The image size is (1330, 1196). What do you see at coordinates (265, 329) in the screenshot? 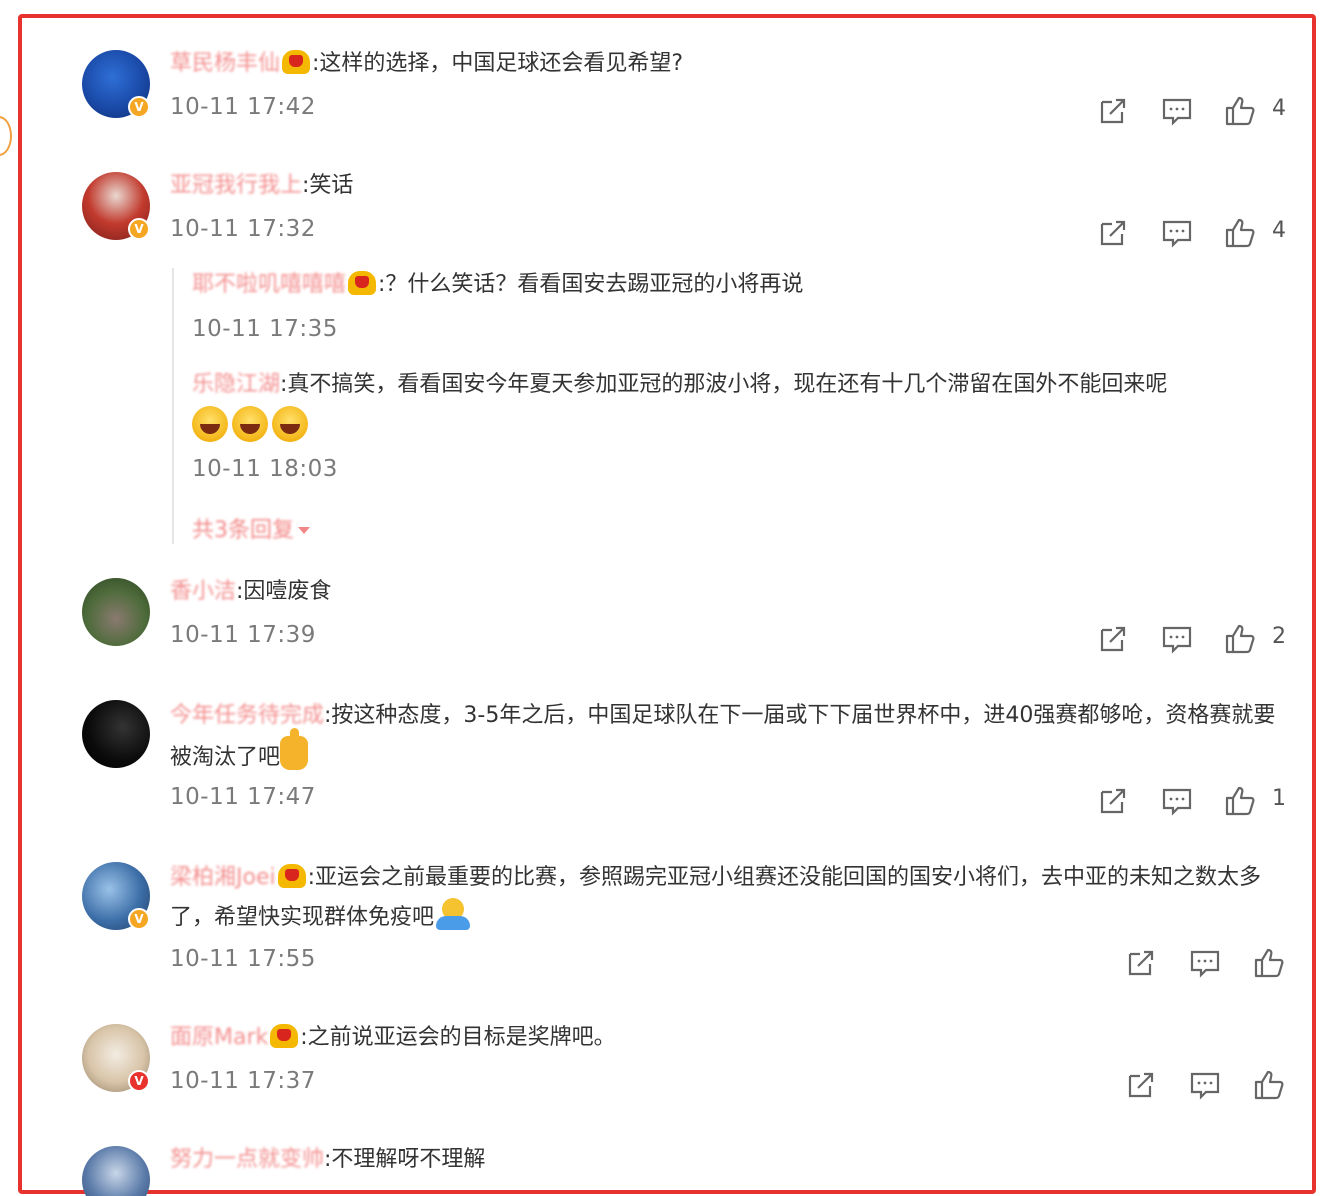
I see `reply-time: 10-11 17:35` at bounding box center [265, 329].